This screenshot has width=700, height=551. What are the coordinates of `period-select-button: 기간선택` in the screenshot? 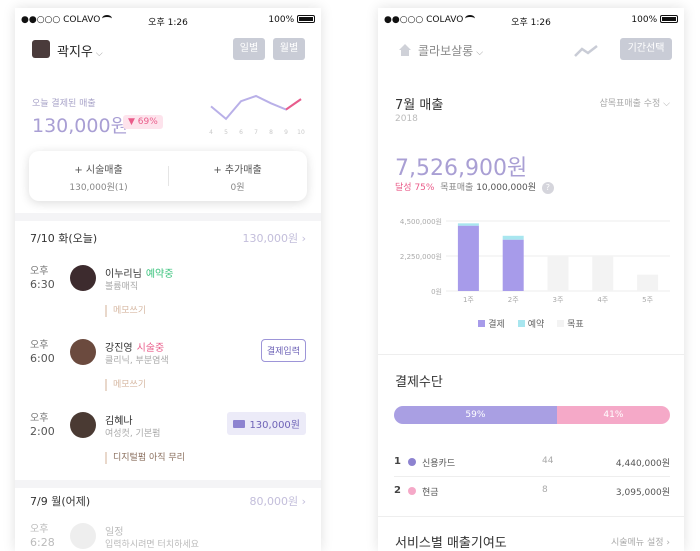 It's located at (646, 49).